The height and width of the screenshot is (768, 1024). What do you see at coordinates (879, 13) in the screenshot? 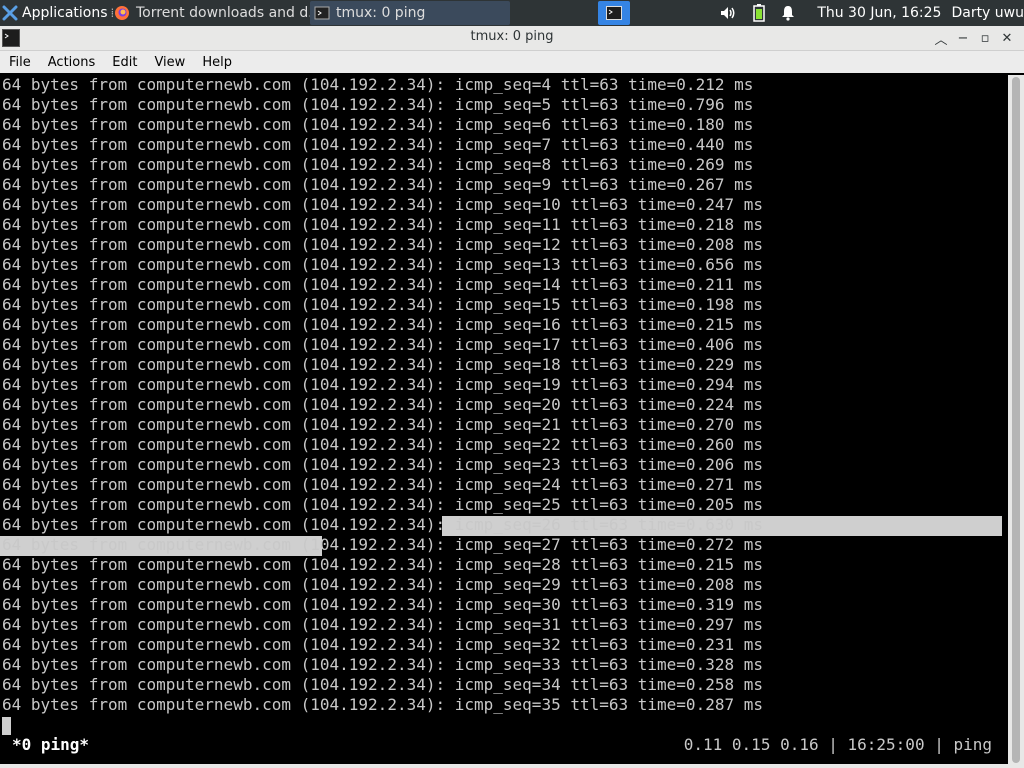
I see `clock: Thu 30 Jun, 16:25` at bounding box center [879, 13].